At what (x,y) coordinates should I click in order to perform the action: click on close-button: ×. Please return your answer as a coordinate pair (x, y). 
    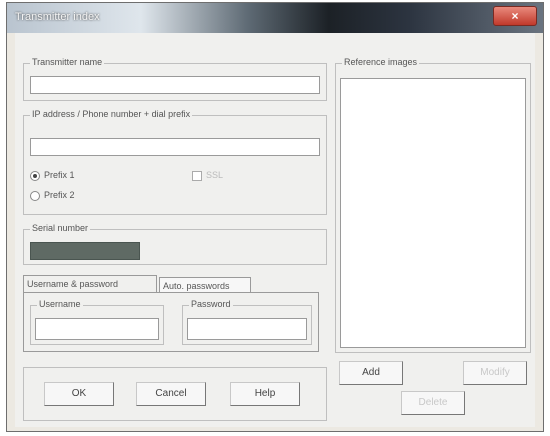
    Looking at the image, I should click on (515, 16).